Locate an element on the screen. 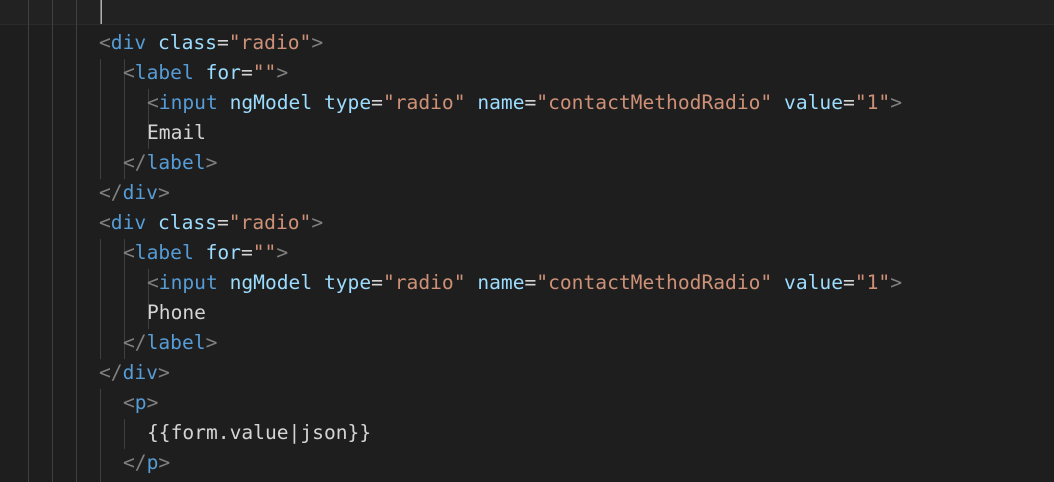 The image size is (1054, 482). current-line-highlight is located at coordinates (527, 12).